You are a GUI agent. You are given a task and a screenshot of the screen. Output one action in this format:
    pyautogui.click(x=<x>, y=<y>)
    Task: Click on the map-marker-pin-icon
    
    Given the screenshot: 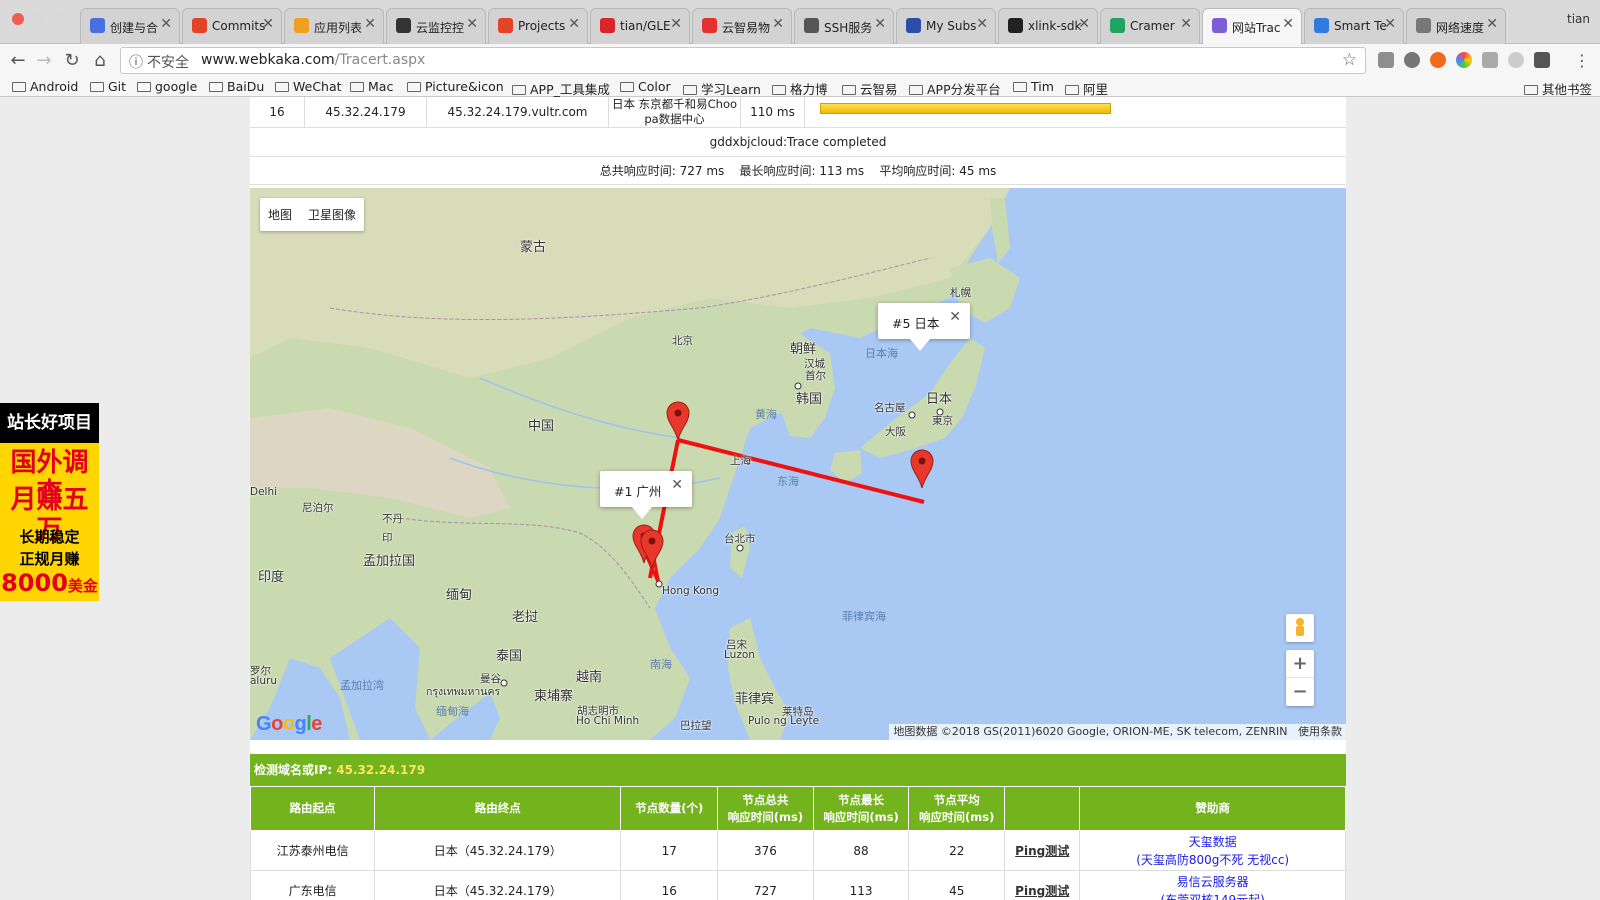 What is the action you would take?
    pyautogui.click(x=922, y=469)
    